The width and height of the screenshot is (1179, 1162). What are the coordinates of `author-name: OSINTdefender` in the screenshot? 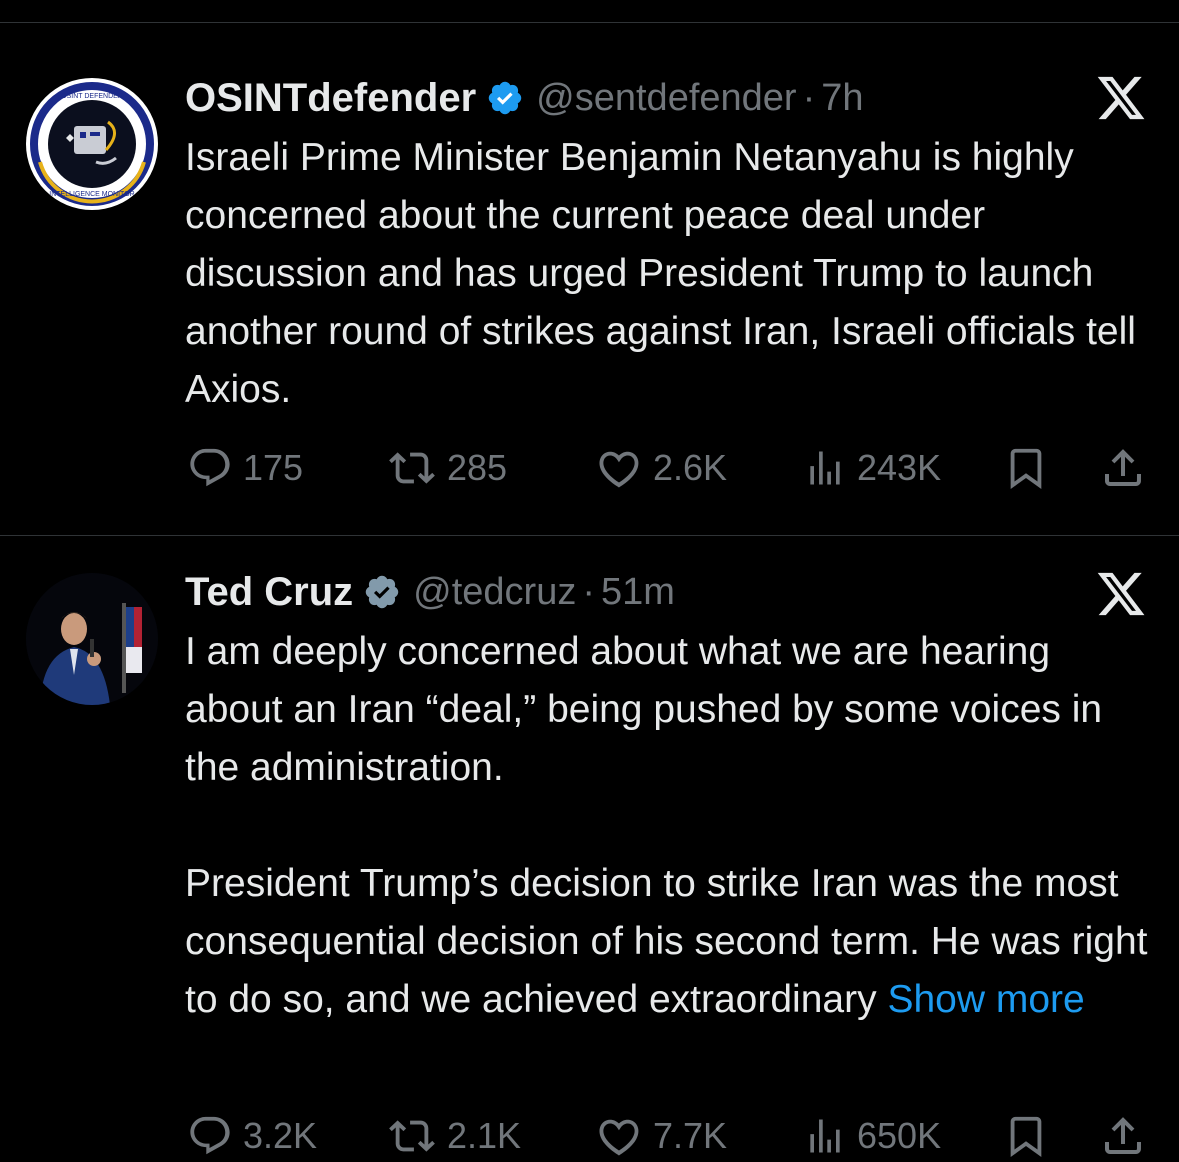 It's located at (330, 98).